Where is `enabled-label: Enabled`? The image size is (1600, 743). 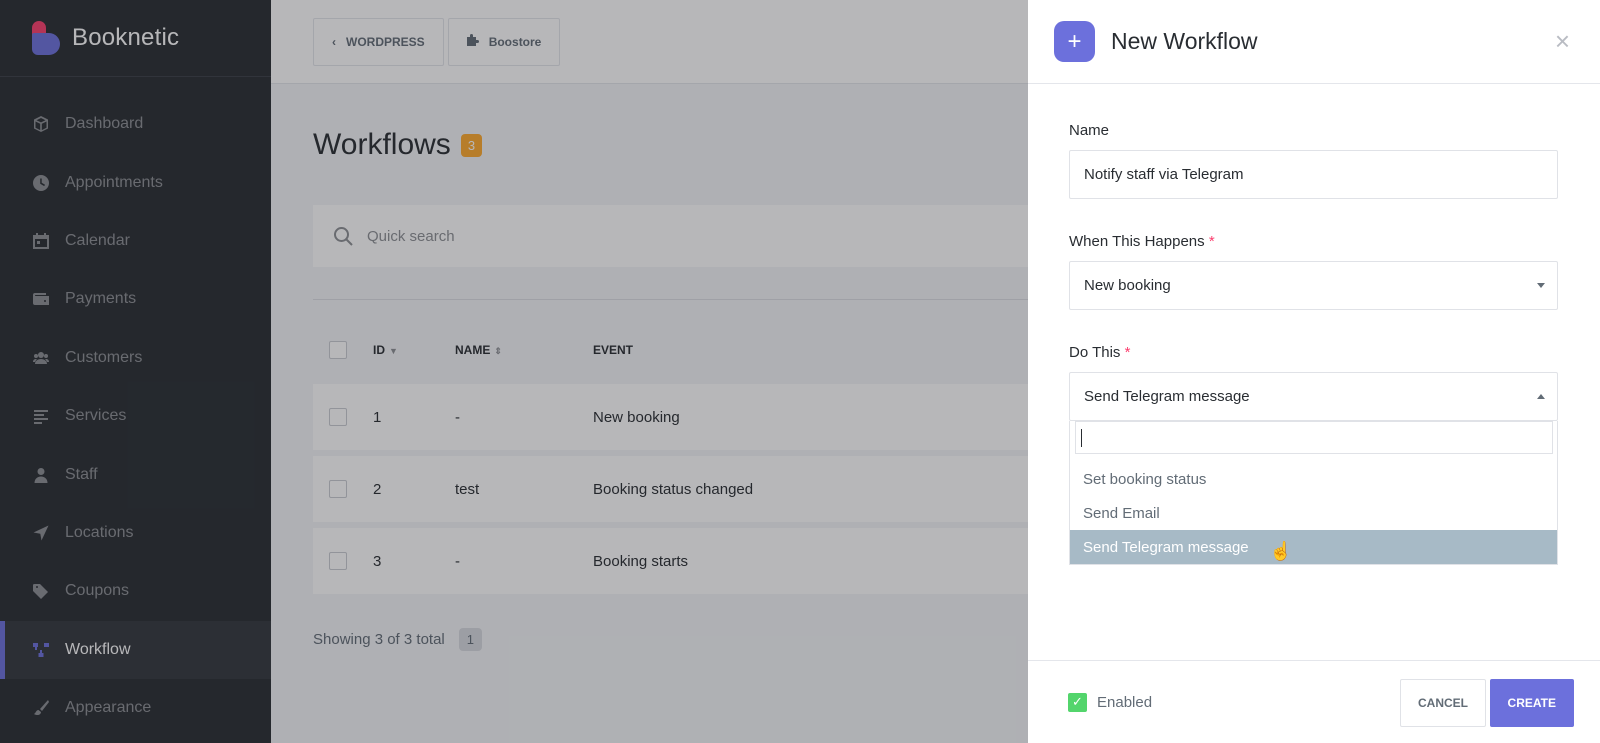 enabled-label: Enabled is located at coordinates (1125, 702).